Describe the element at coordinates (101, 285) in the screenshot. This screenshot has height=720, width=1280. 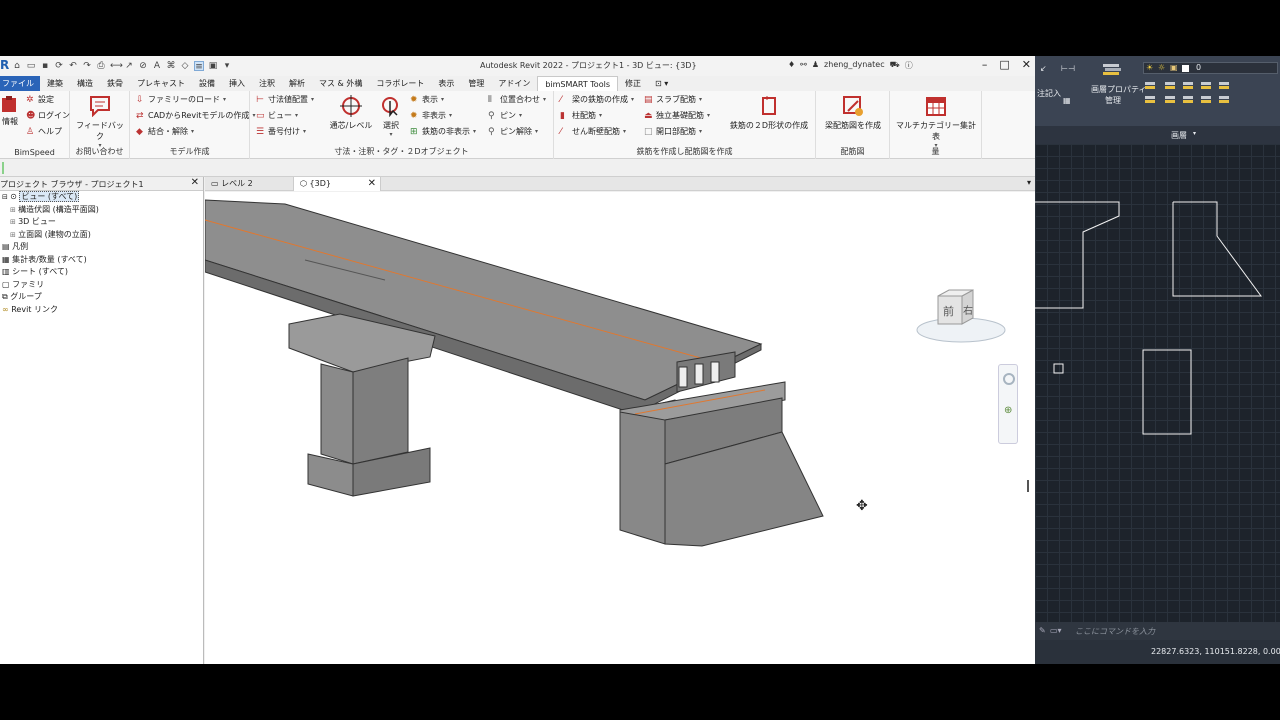
I see `tree-item-families: ▢ ファミリ` at that location.